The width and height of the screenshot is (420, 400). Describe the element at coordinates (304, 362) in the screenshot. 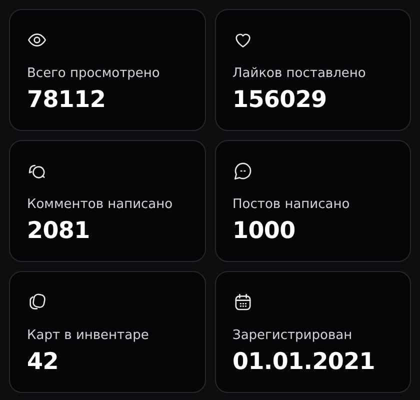

I see `stat-value: 01.01.2021` at that location.